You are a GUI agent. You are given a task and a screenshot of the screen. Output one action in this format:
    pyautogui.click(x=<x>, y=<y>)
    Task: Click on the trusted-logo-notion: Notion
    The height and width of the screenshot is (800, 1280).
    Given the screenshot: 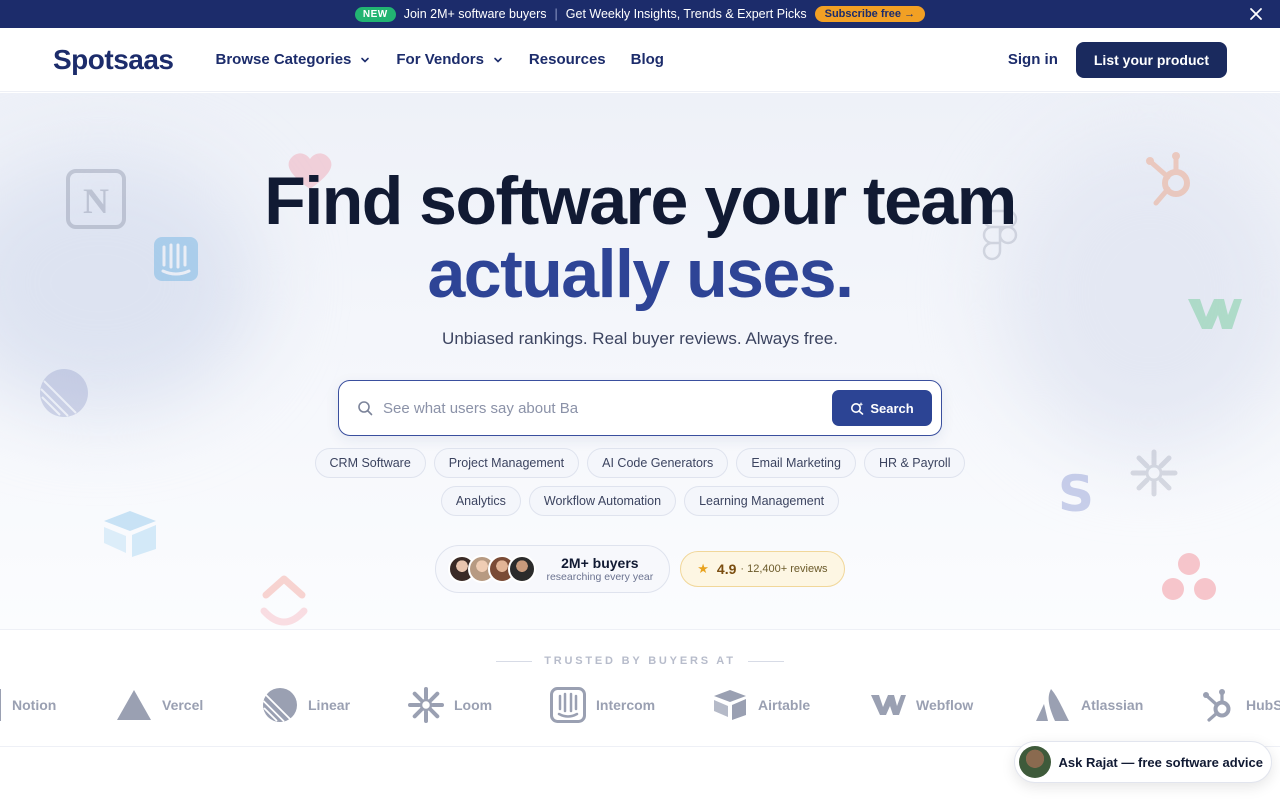 What is the action you would take?
    pyautogui.click(x=28, y=705)
    